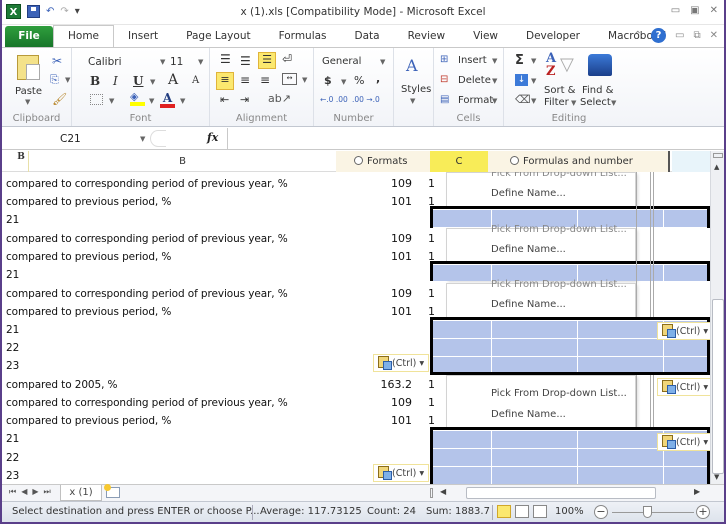  I want to click on align-right-icon: ≡, so click(265, 80).